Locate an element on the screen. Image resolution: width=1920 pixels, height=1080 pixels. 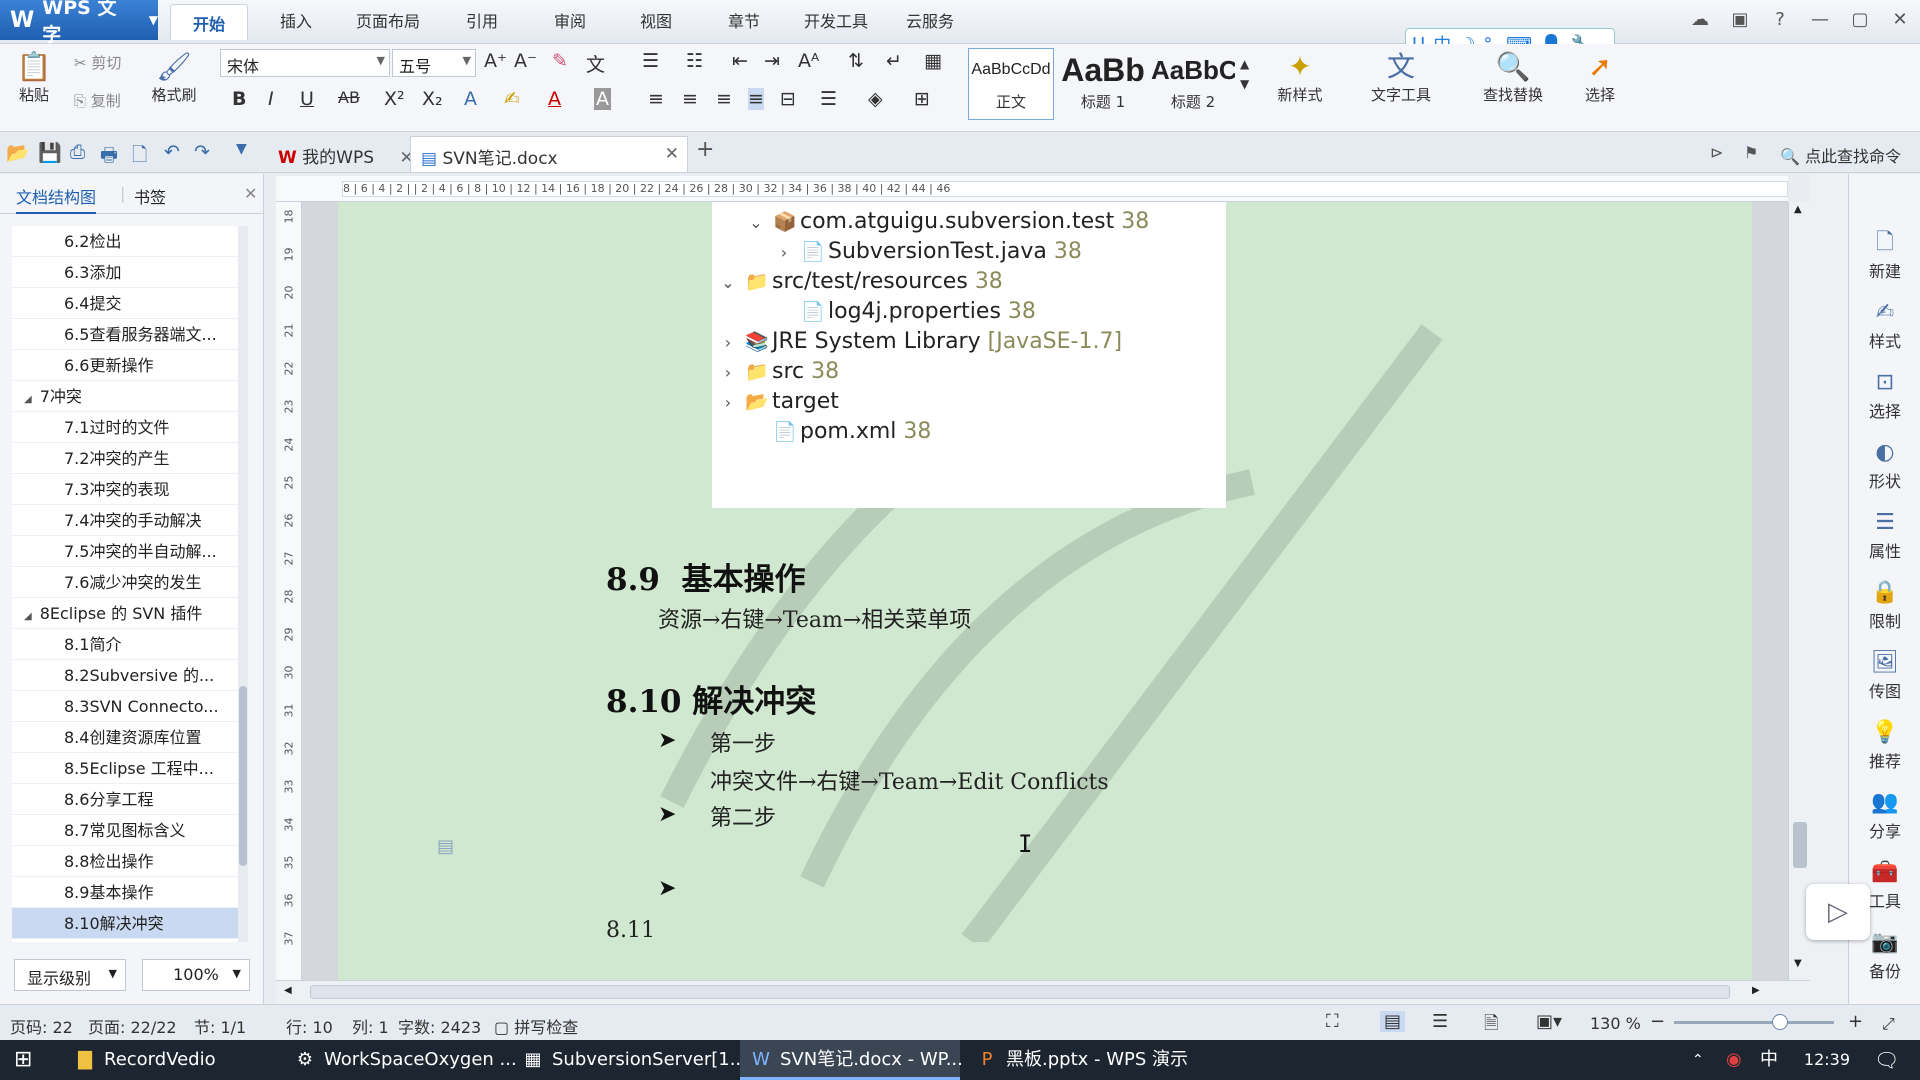
tray-ime-indicator: 中 is located at coordinates (1765, 1060).